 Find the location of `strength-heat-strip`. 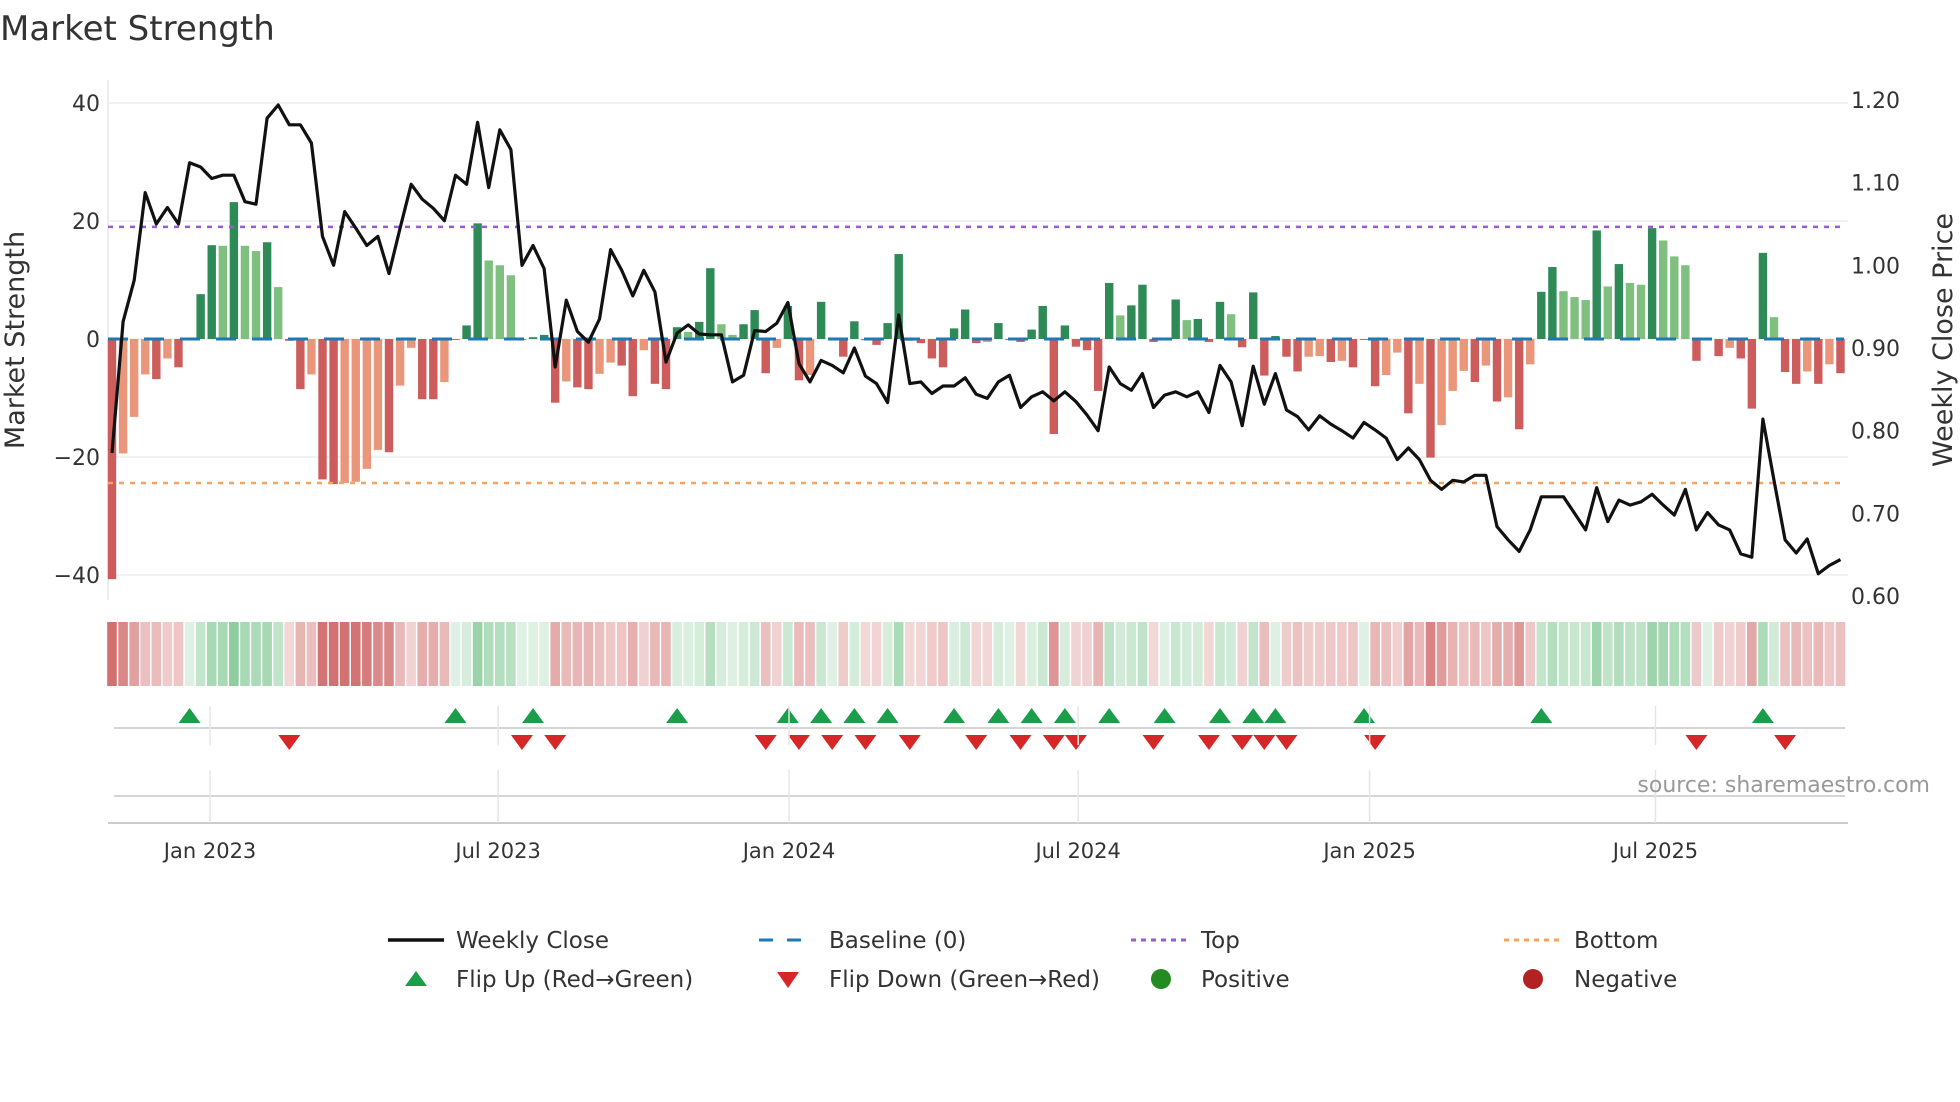

strength-heat-strip is located at coordinates (976, 654).